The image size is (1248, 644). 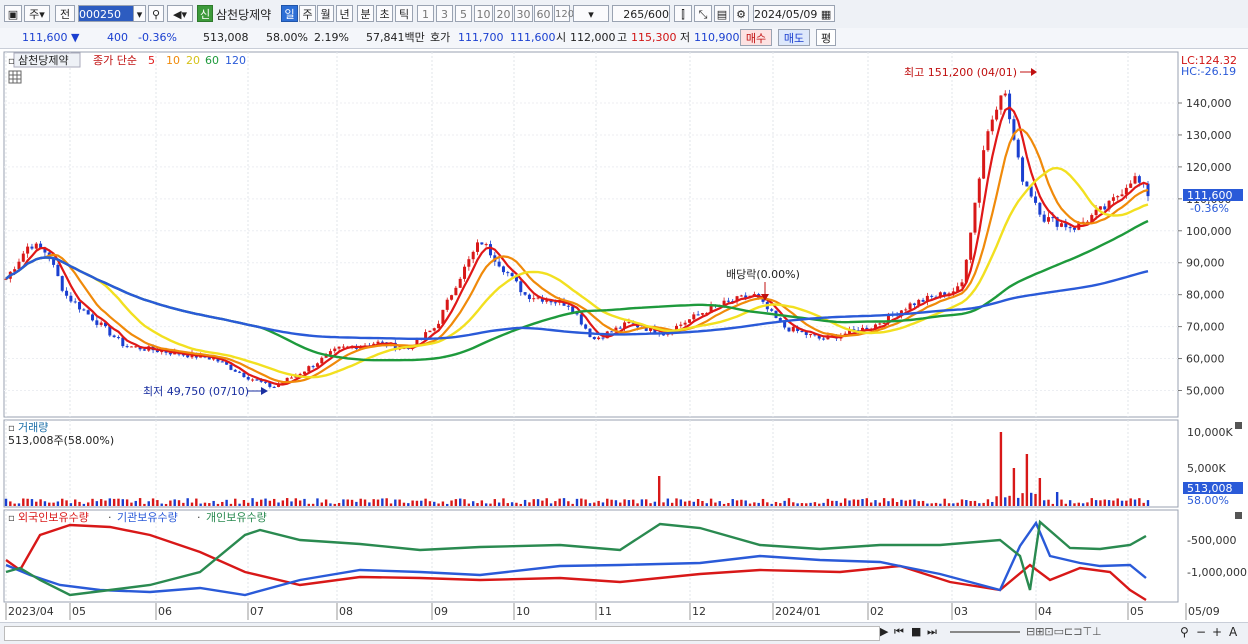 What do you see at coordinates (722, 13) in the screenshot?
I see `save-icon: ▤` at bounding box center [722, 13].